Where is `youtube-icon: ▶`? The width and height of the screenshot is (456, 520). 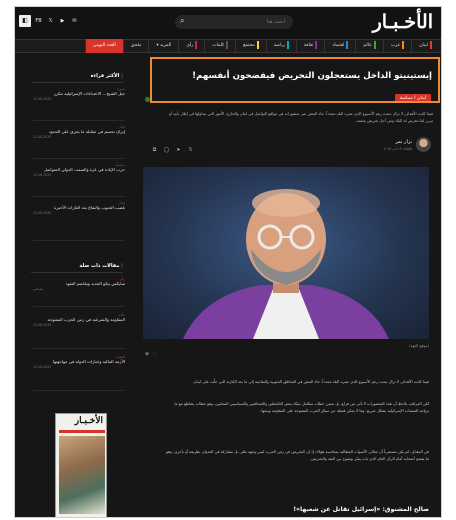 youtube-icon: ▶ is located at coordinates (62, 21).